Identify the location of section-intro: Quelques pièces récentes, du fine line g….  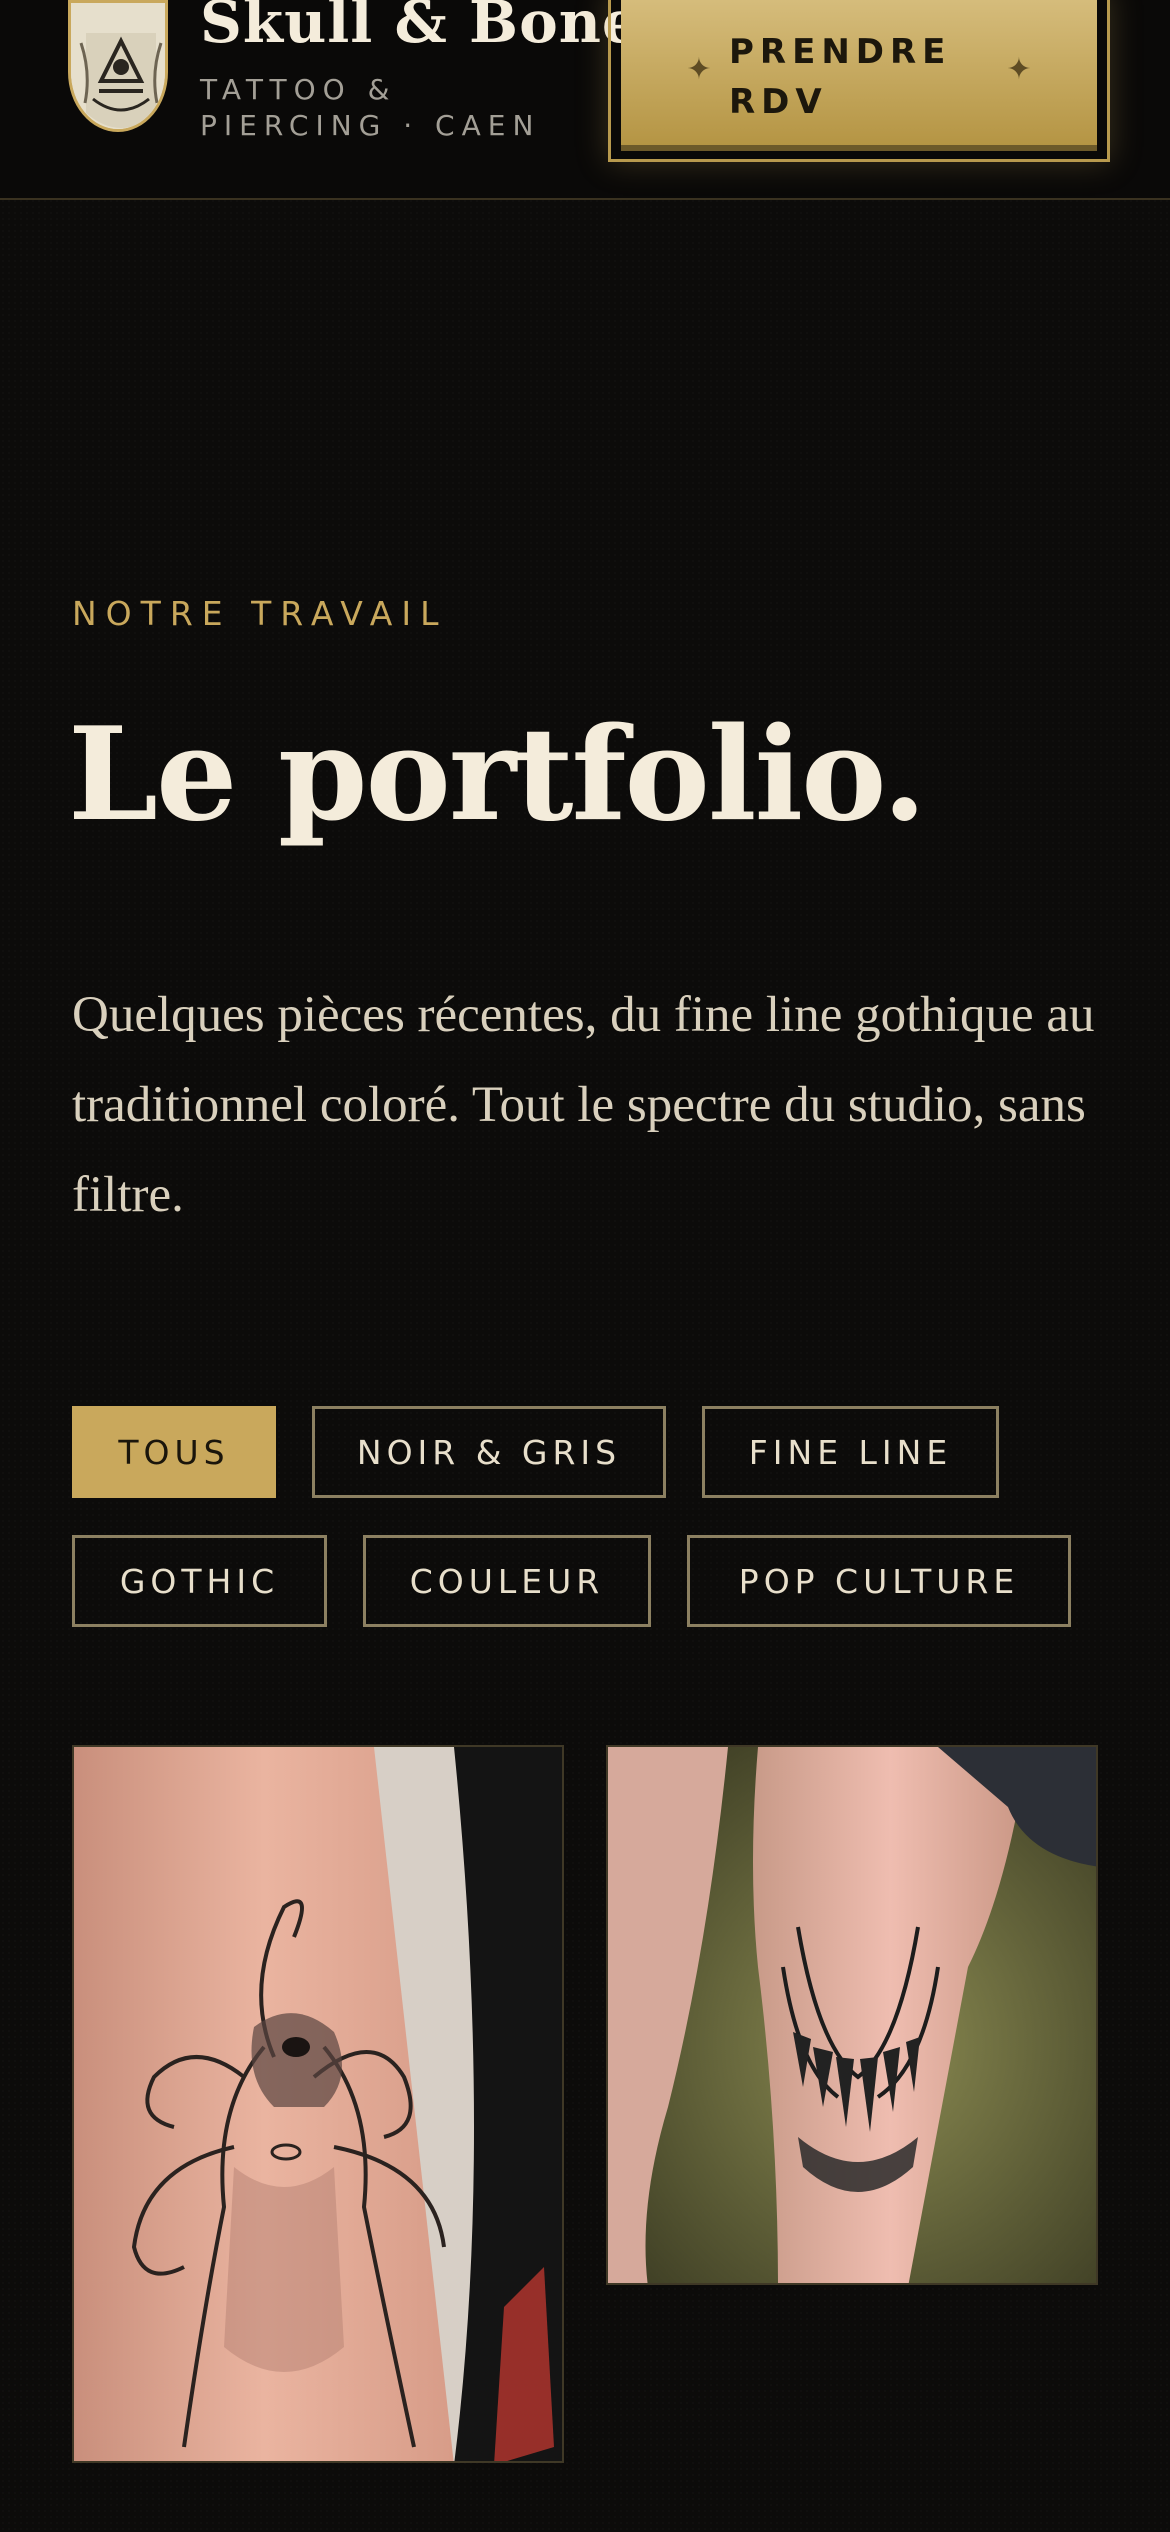
(583, 1105).